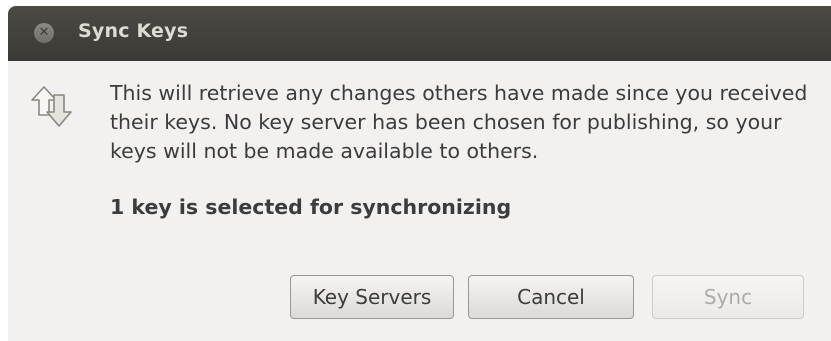  I want to click on key-servers-button: Key Servers, so click(372, 297).